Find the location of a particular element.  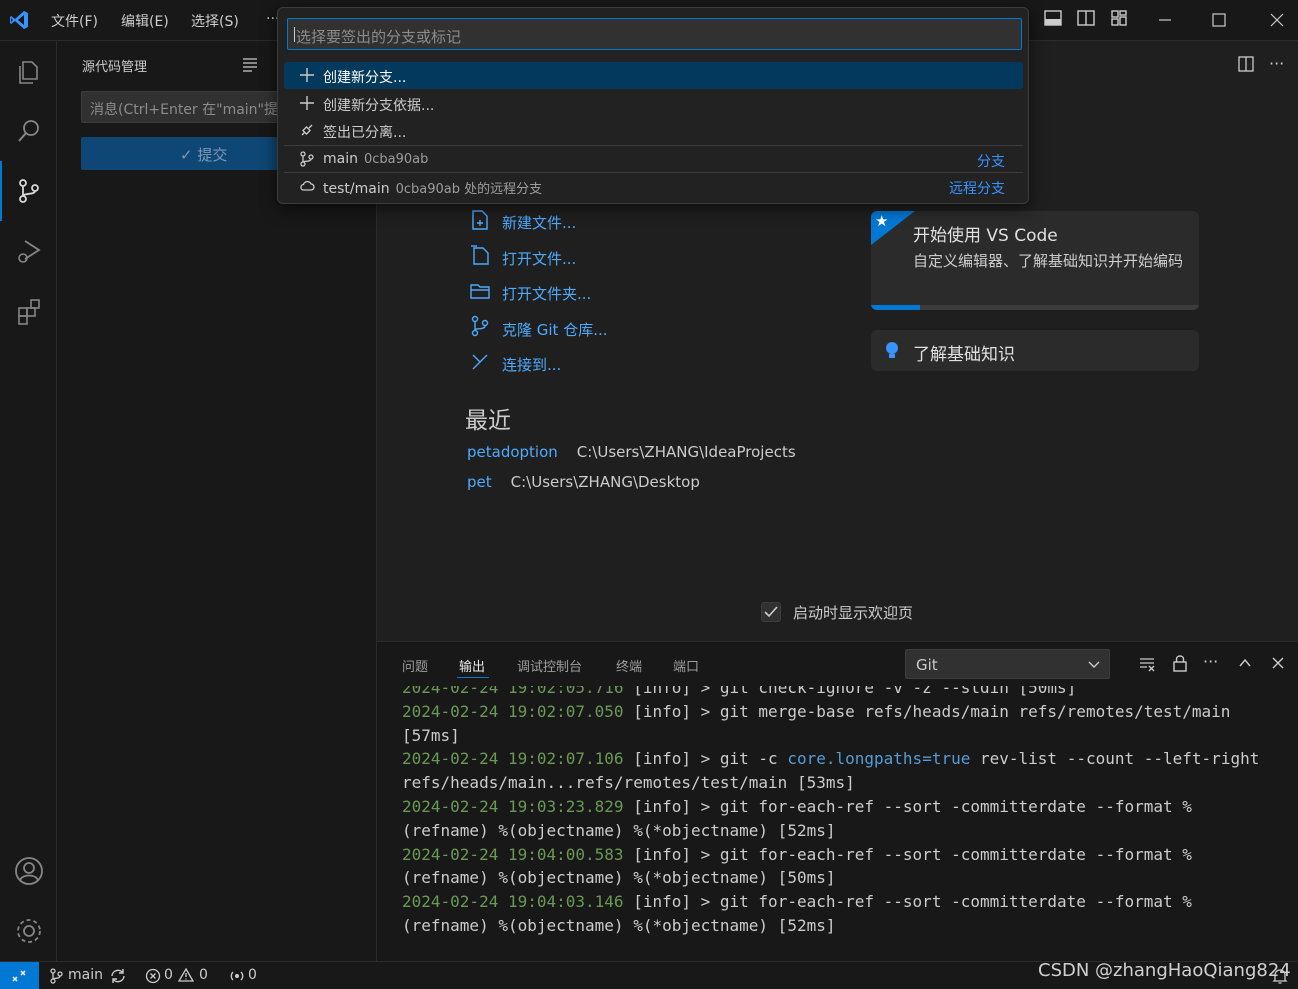

ports-icon is located at coordinates (237, 976).